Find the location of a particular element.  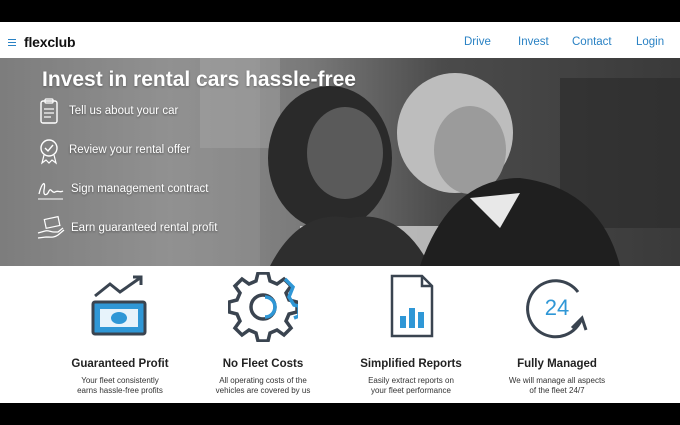

feature-desc-line: earns hassle-free profits is located at coordinates (120, 390).